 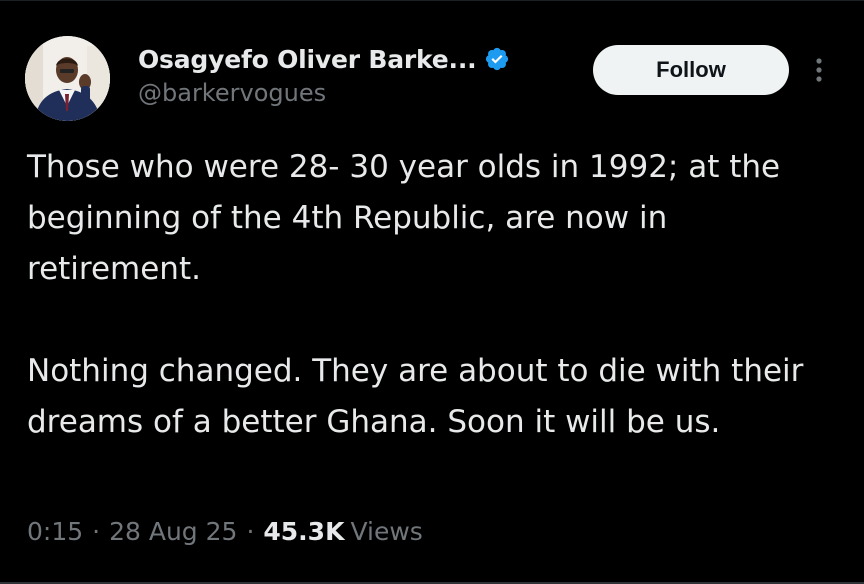 I want to click on follow-button: Follow, so click(x=691, y=70).